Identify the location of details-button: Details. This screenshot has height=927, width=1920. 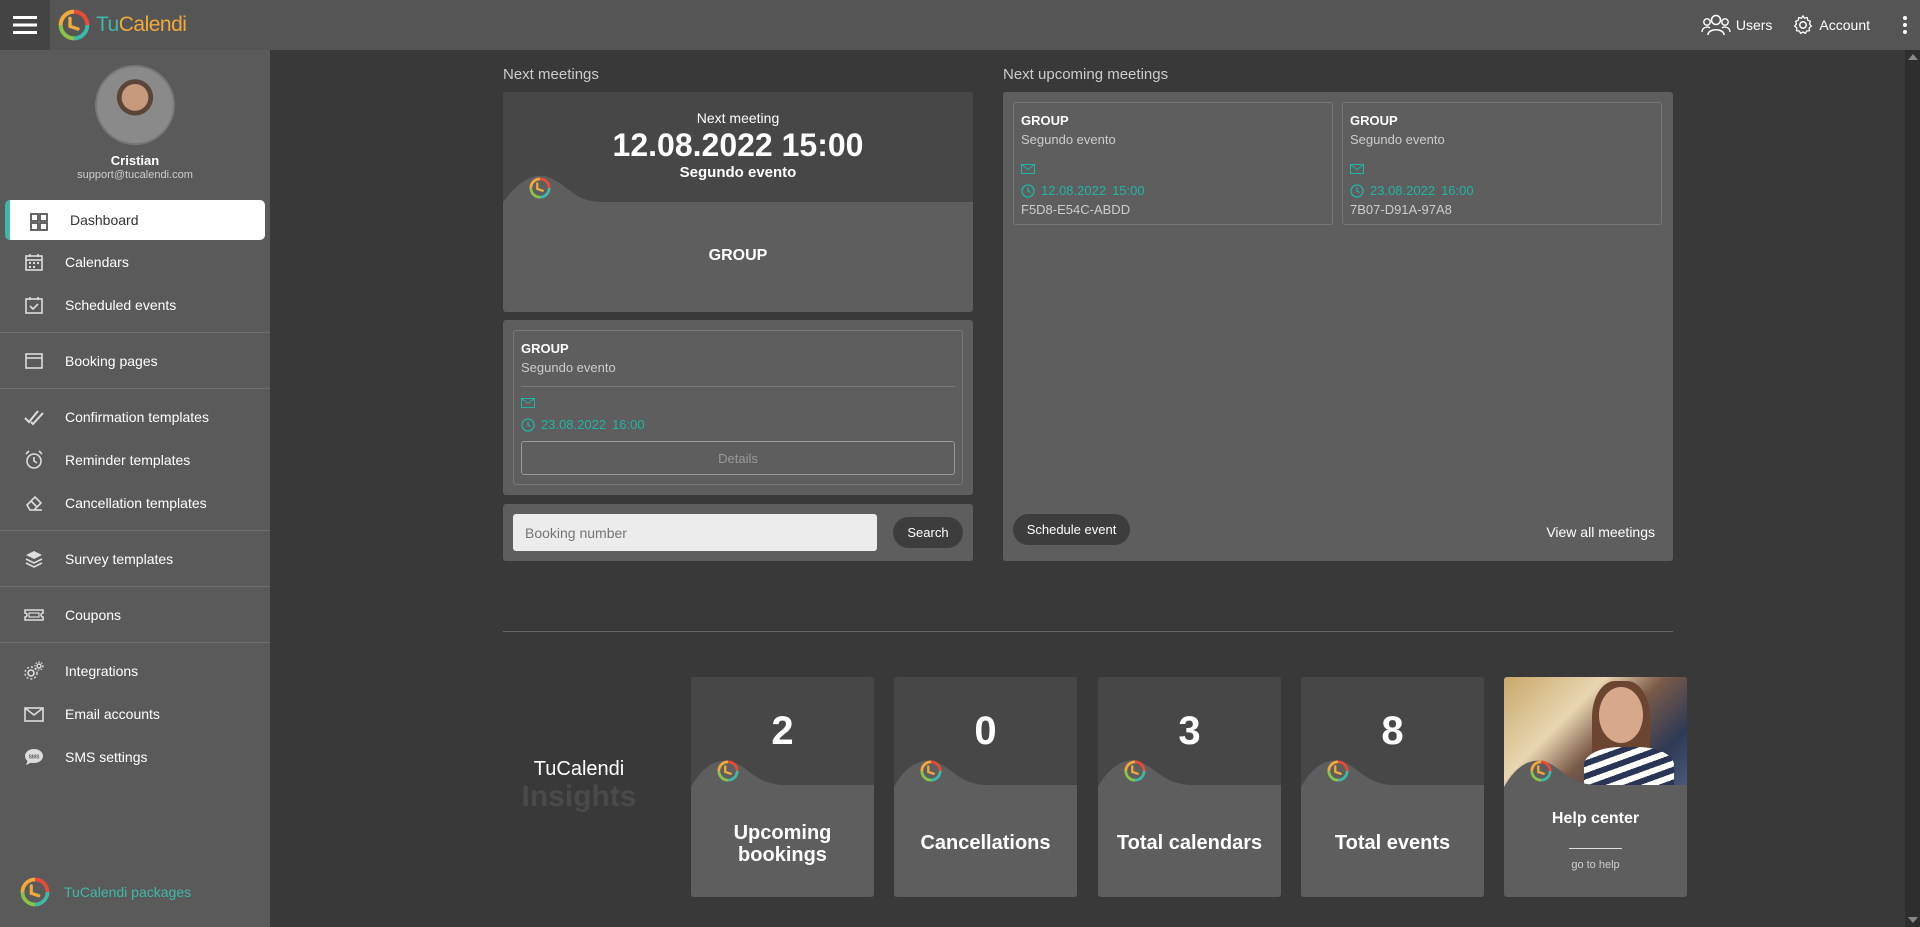
(738, 458).